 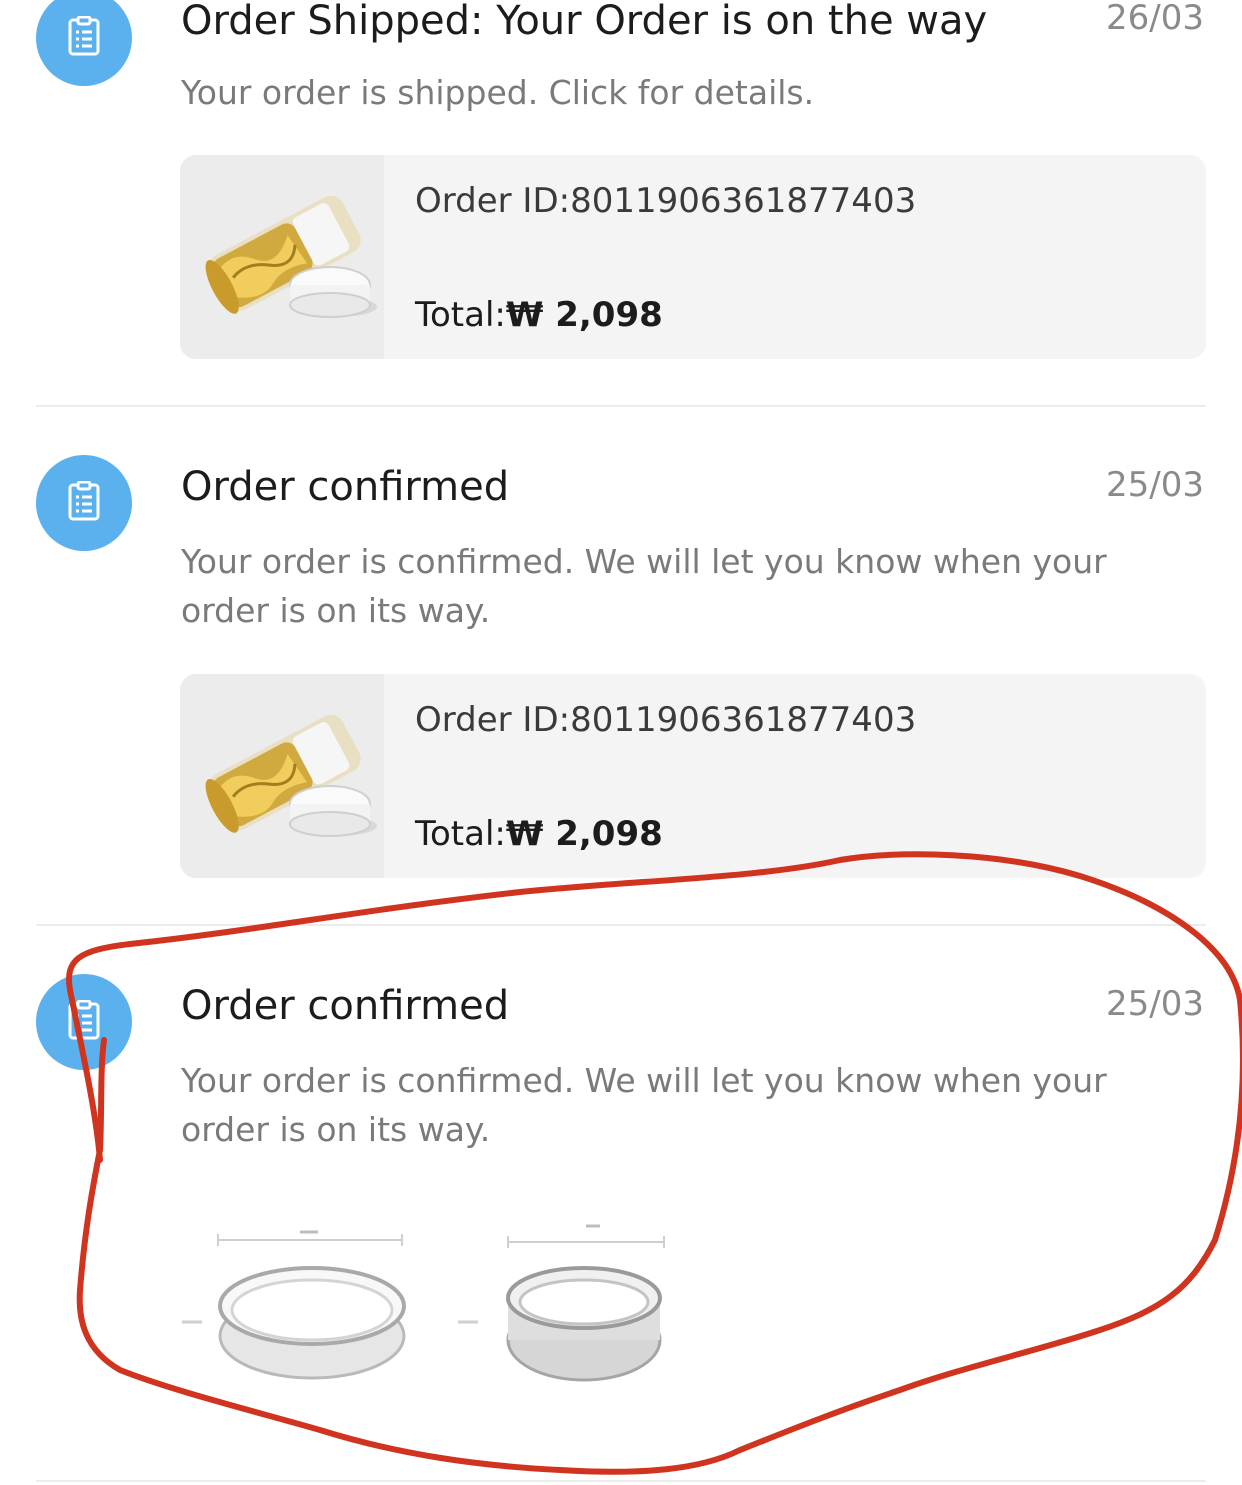 I want to click on product-images, so click(x=438, y=1310).